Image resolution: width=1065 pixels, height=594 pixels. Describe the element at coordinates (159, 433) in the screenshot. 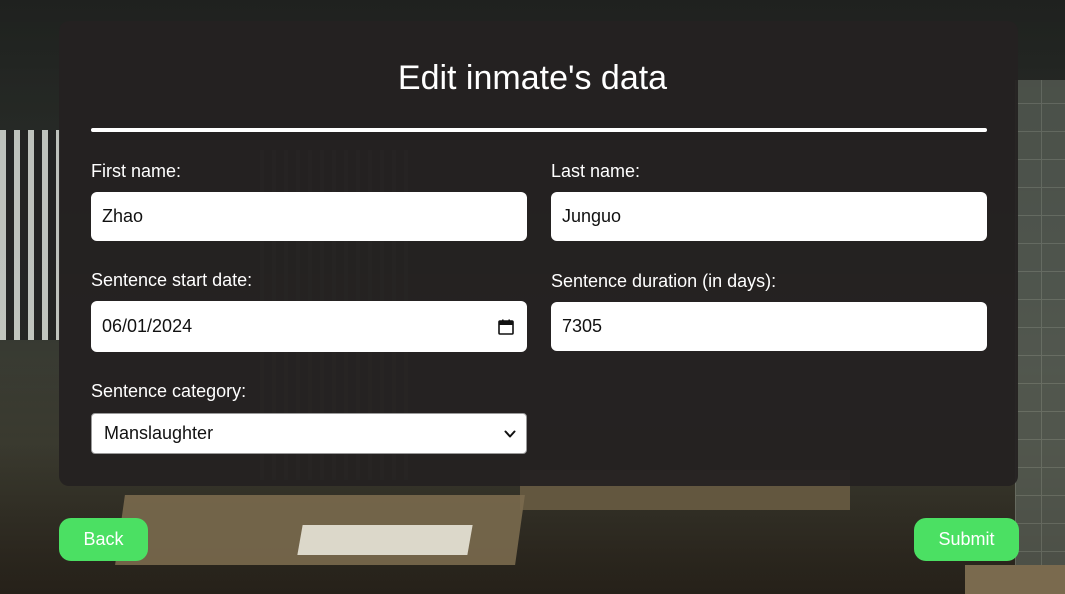

I see `category-selected-value: Manslaughter` at that location.